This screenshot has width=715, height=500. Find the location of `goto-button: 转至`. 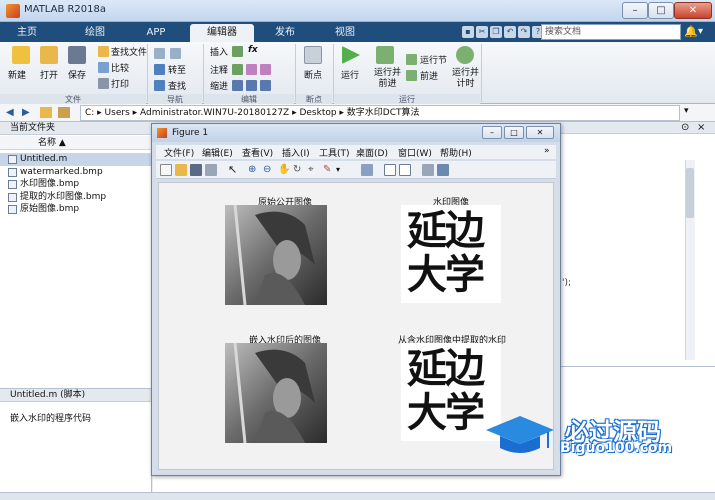

goto-button: 转至 is located at coordinates (177, 69).